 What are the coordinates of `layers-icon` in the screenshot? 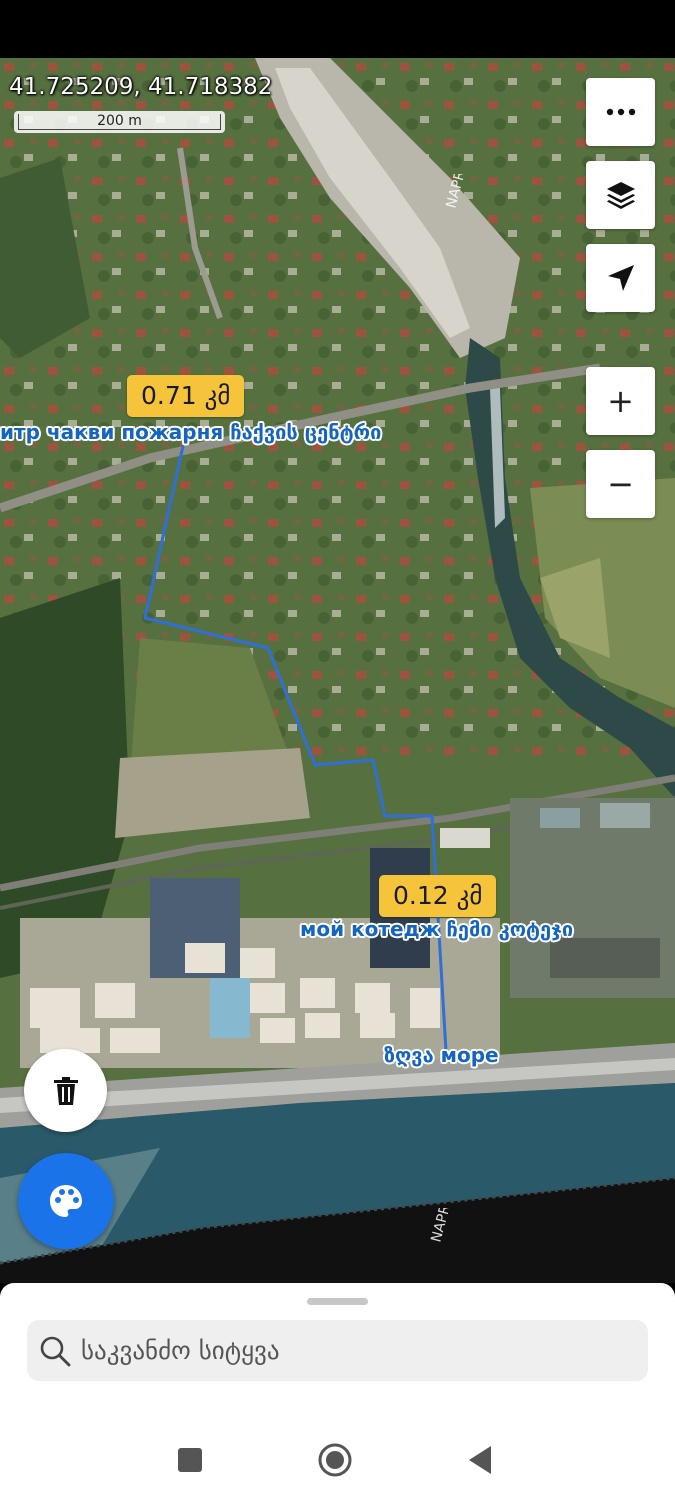 It's located at (620, 195).